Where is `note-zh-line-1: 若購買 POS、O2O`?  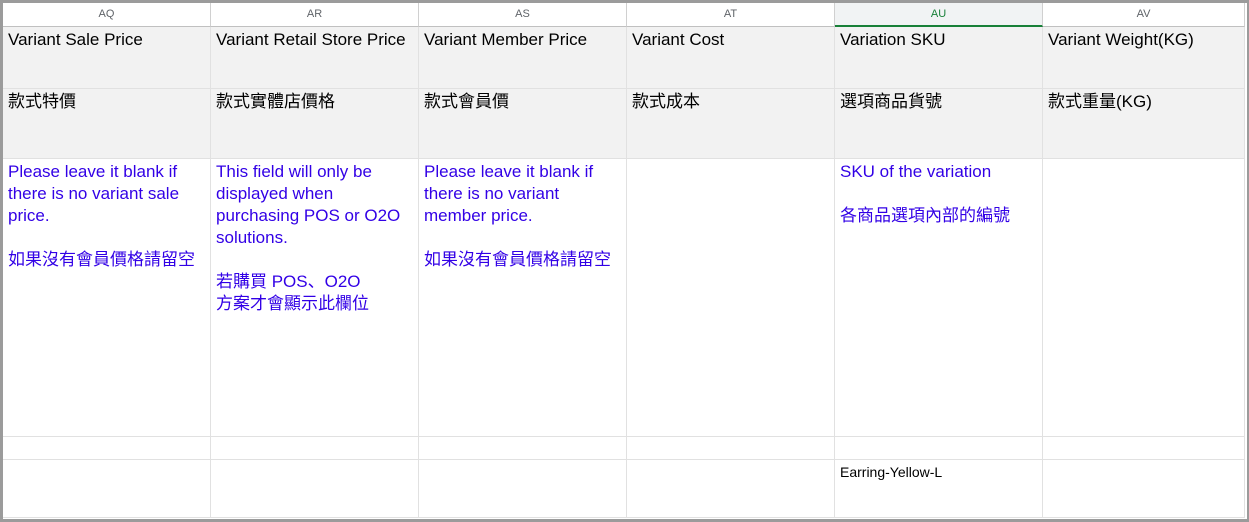 note-zh-line-1: 若購買 POS、O2O is located at coordinates (288, 281).